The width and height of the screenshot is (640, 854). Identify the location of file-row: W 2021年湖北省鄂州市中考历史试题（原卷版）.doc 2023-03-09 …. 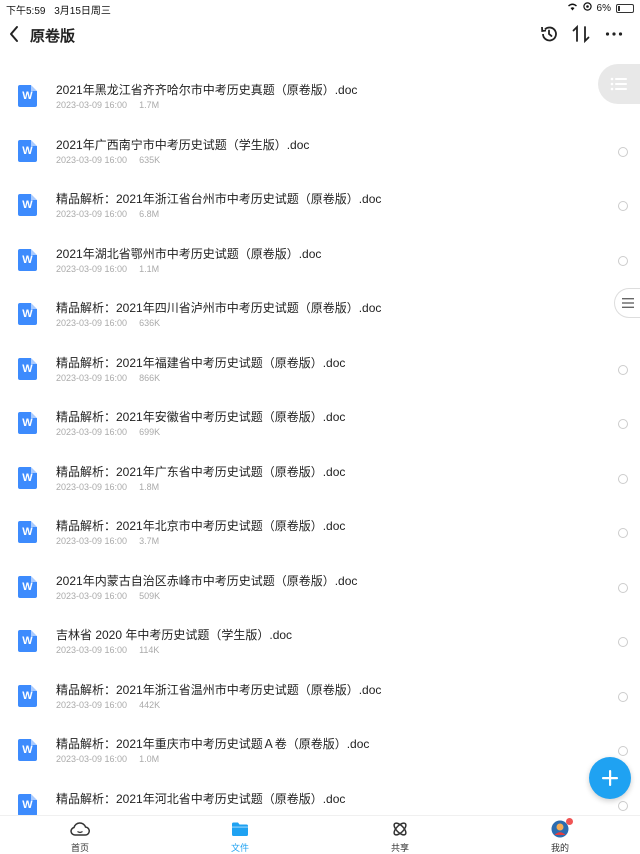
(320, 264).